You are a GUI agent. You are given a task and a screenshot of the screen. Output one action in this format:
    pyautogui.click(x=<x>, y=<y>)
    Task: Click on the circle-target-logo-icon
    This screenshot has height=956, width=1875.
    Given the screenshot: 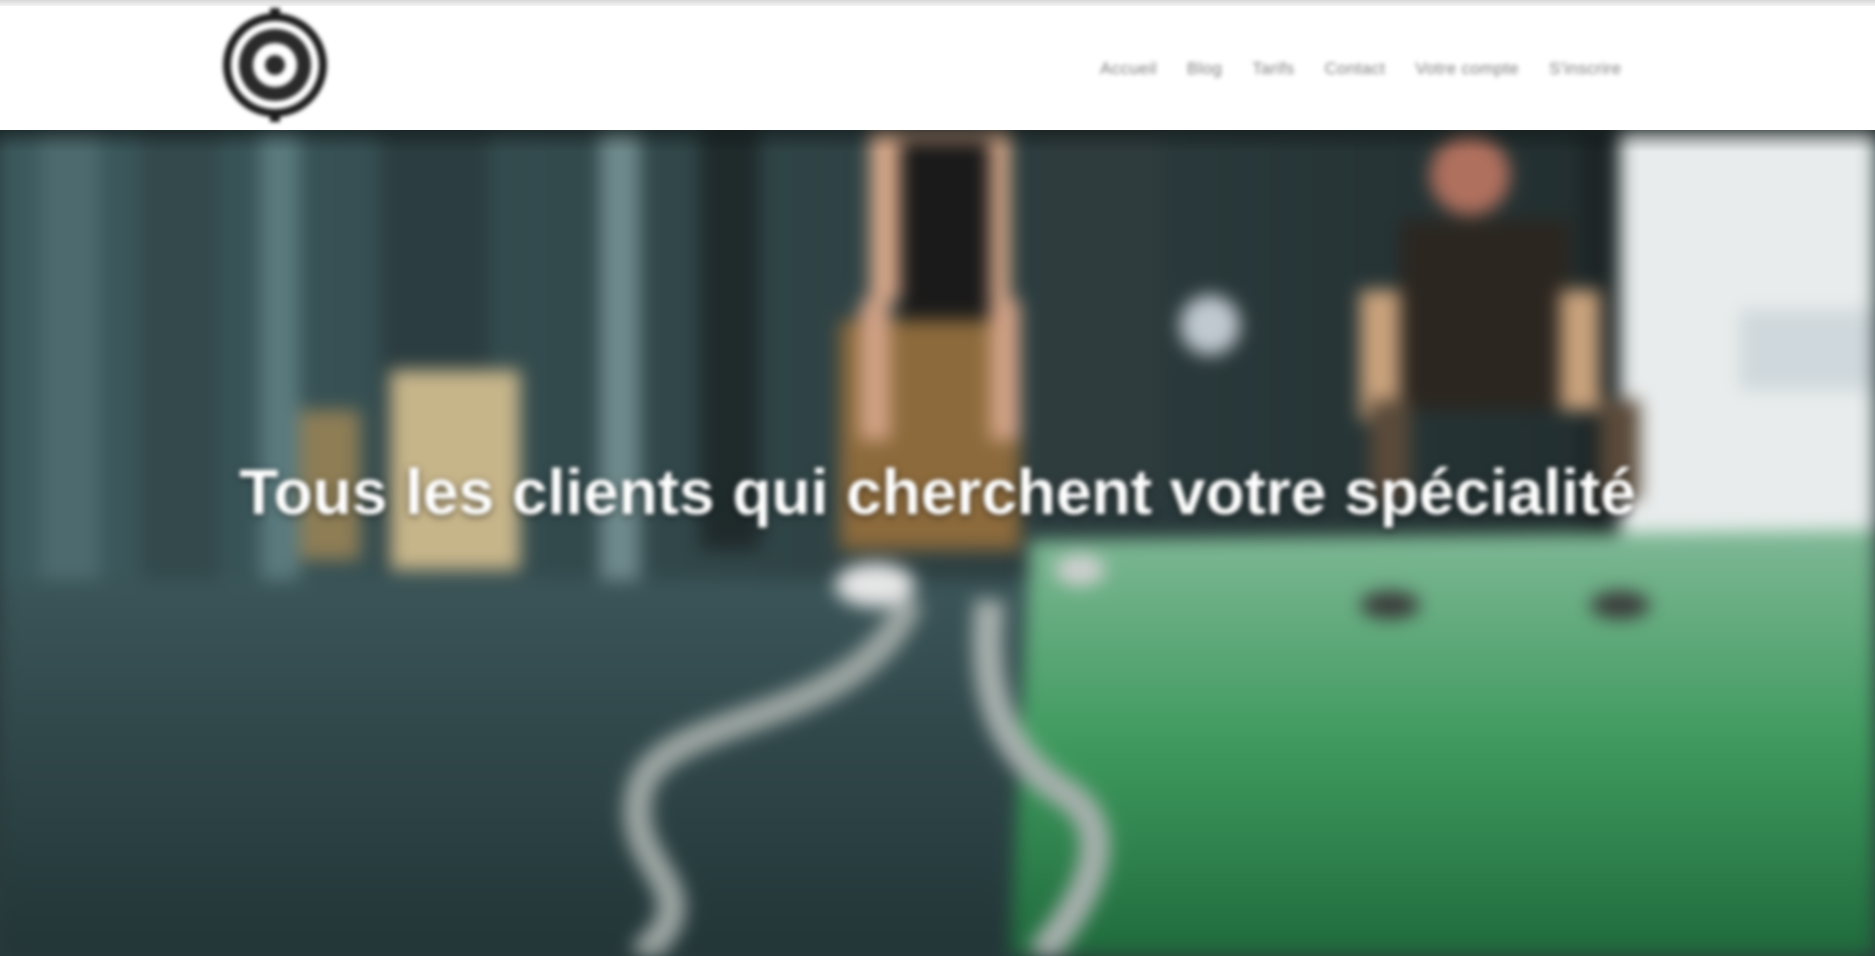 What is the action you would take?
    pyautogui.click(x=275, y=65)
    